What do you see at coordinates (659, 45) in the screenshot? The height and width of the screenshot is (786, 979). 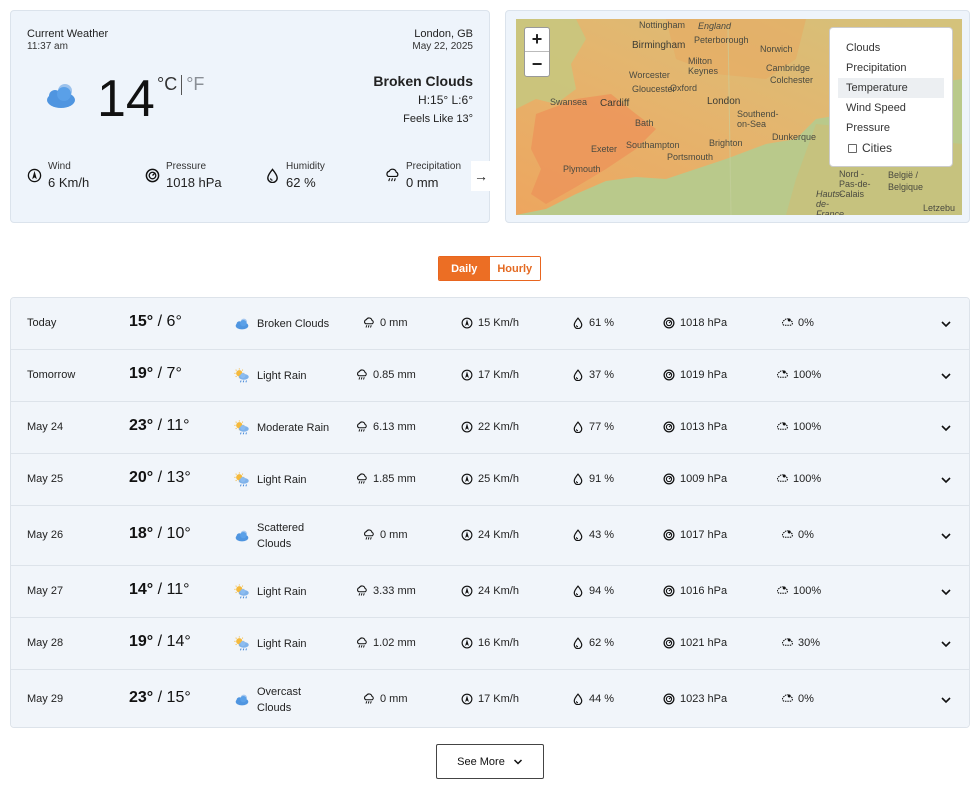 I see `map-label: Birmingham` at bounding box center [659, 45].